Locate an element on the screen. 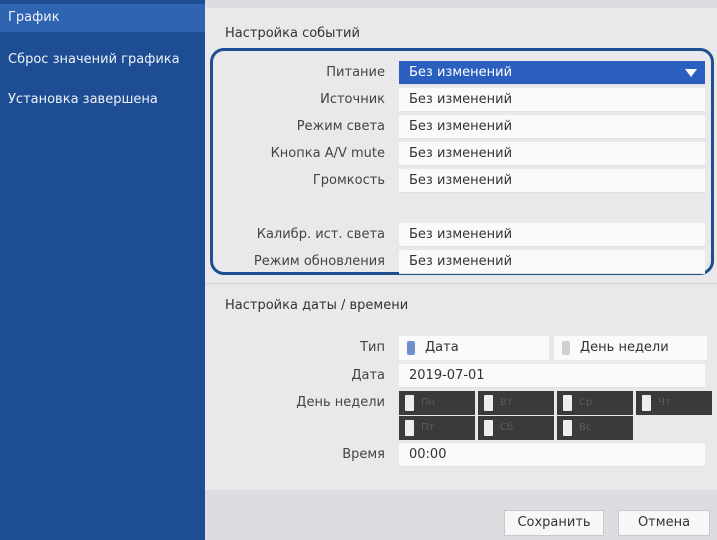 Image resolution: width=717 pixels, height=540 pixels. weekday-text: Чт is located at coordinates (664, 402).